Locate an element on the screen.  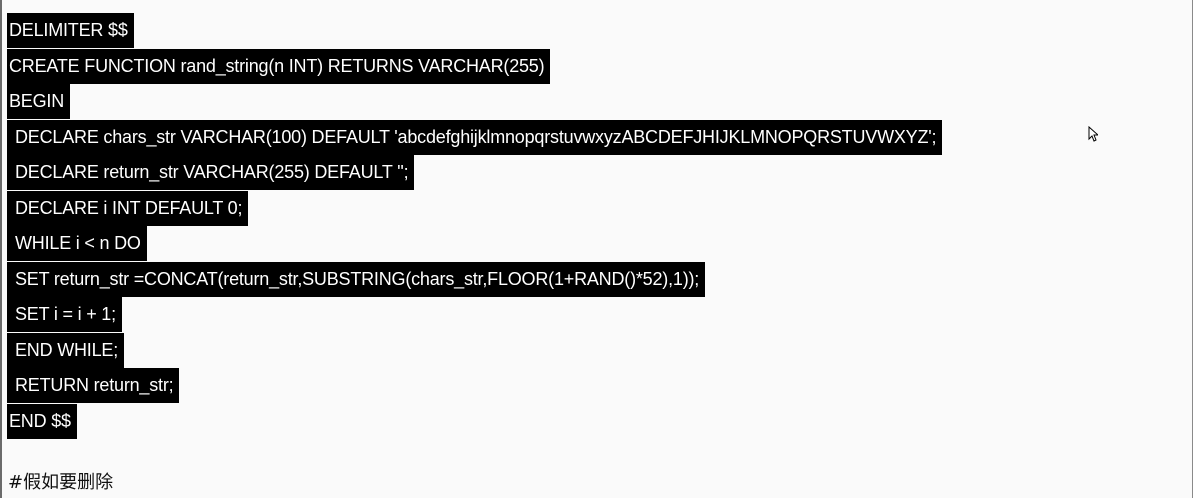
code-line: DECLARE i INT DEFAULT 0; is located at coordinates (474, 208).